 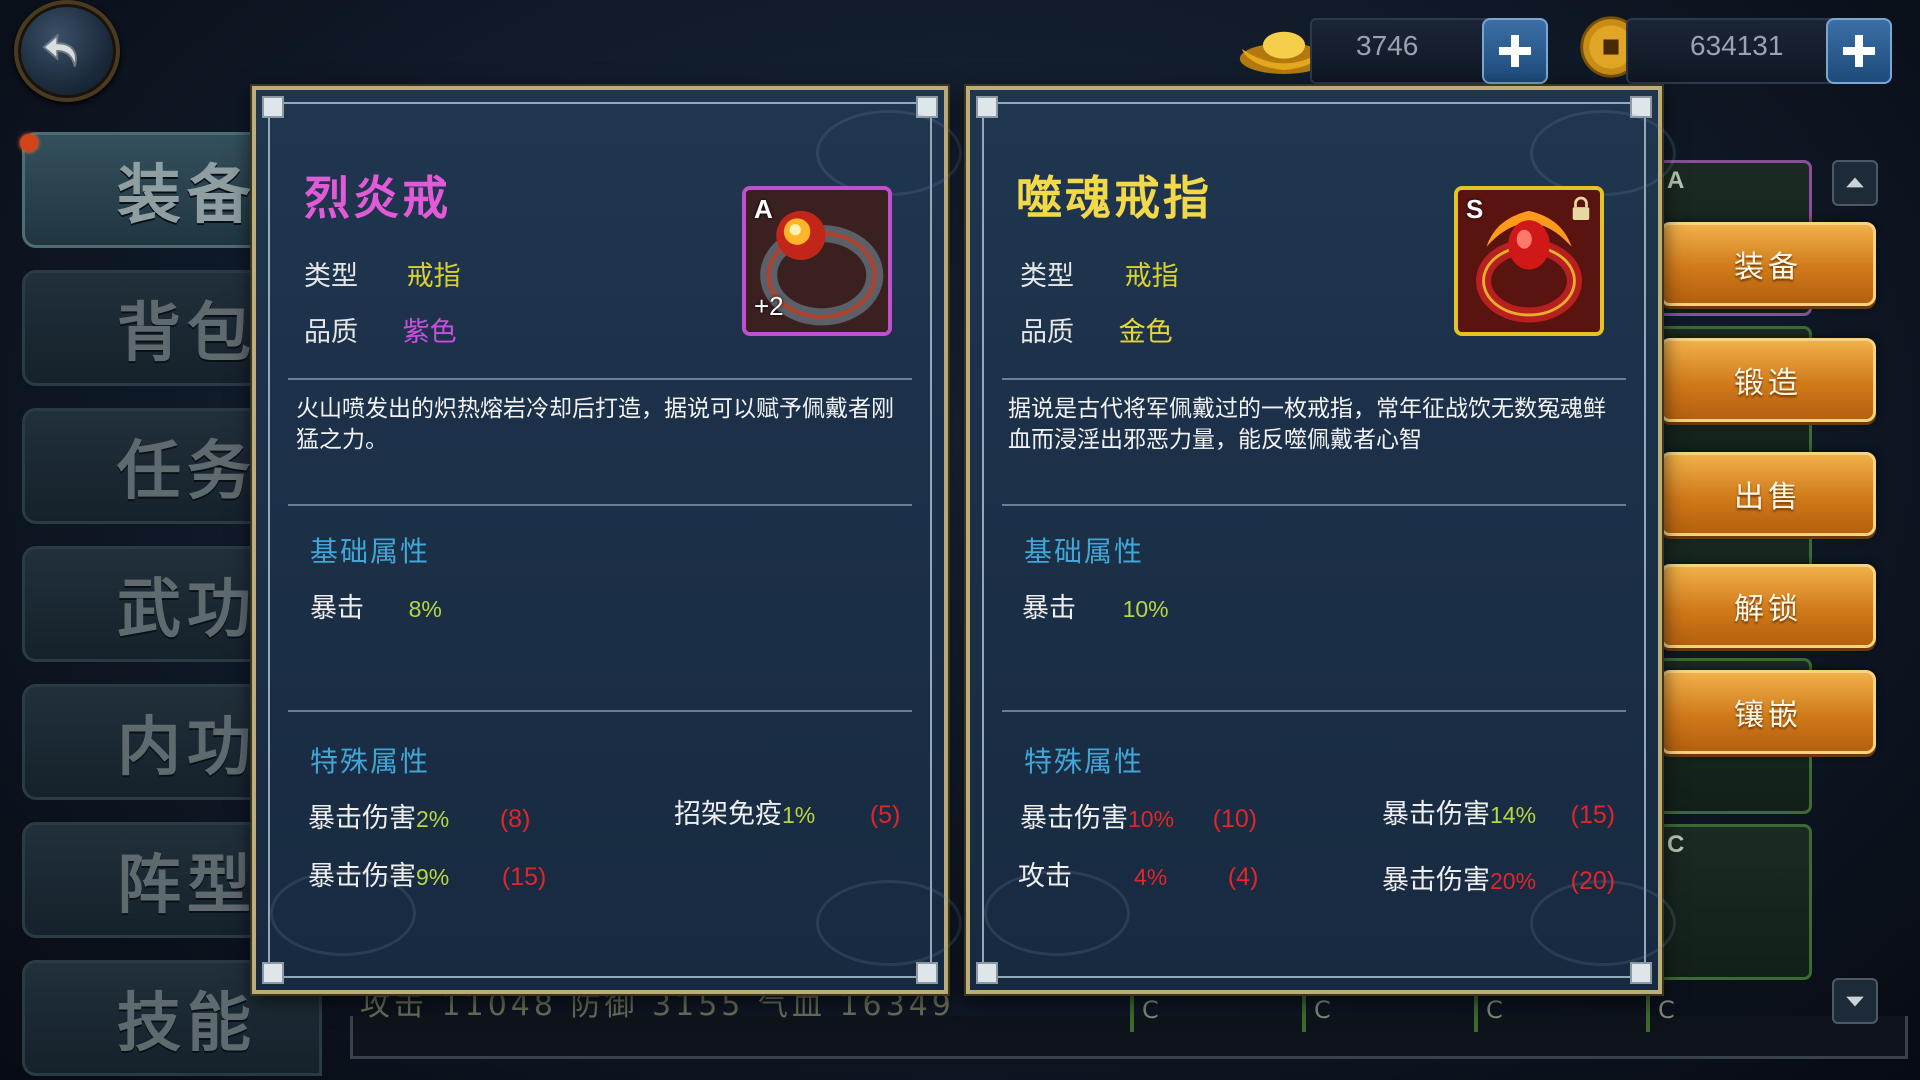 I want to click on stat-num: (5), so click(x=885, y=815).